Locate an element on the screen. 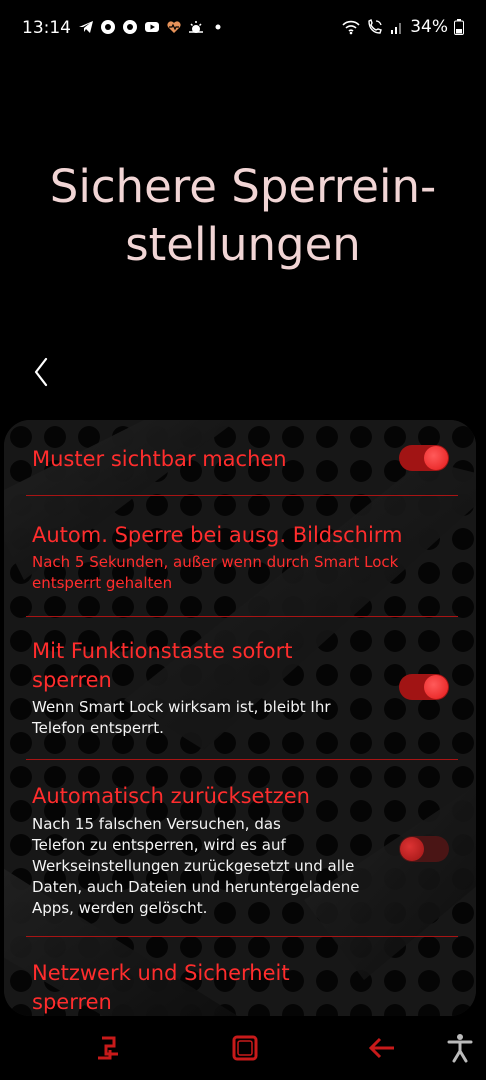 This screenshot has height=1080, width=486. setting-title: Autom. Sperre bei ausg. Bildschirm is located at coordinates (217, 535).